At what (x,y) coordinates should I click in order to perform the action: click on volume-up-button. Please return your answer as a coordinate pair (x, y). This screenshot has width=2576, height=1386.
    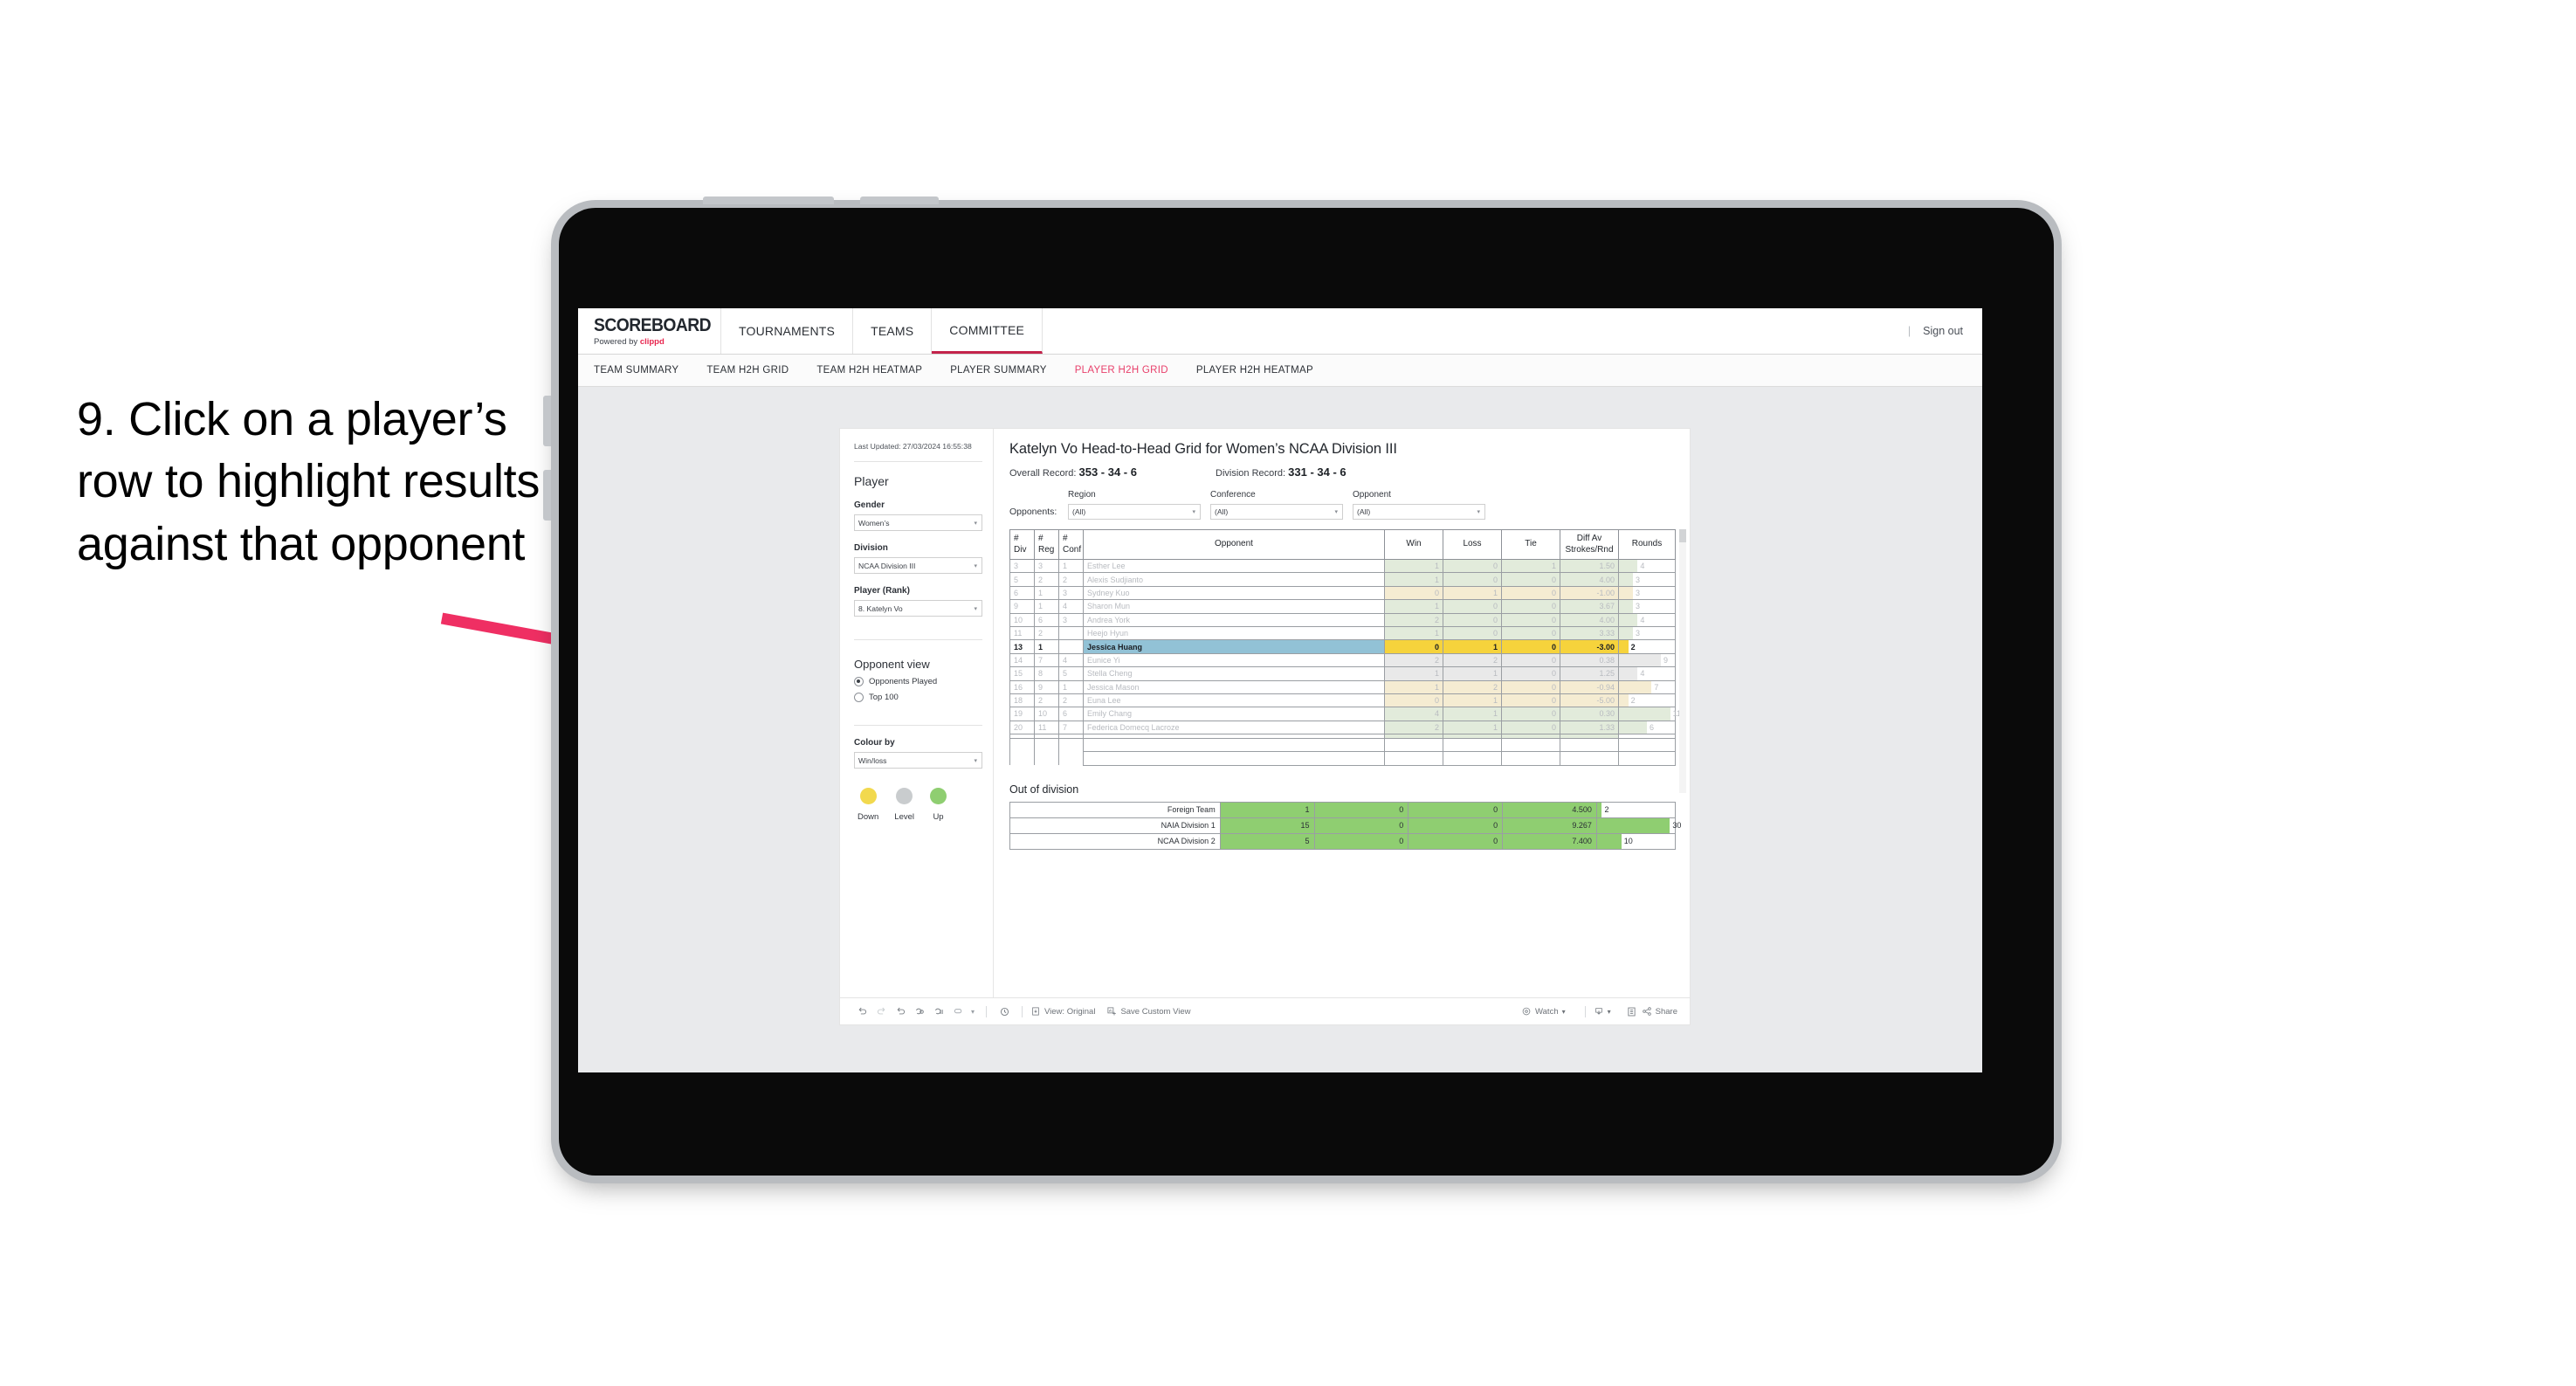
    Looking at the image, I should click on (547, 421).